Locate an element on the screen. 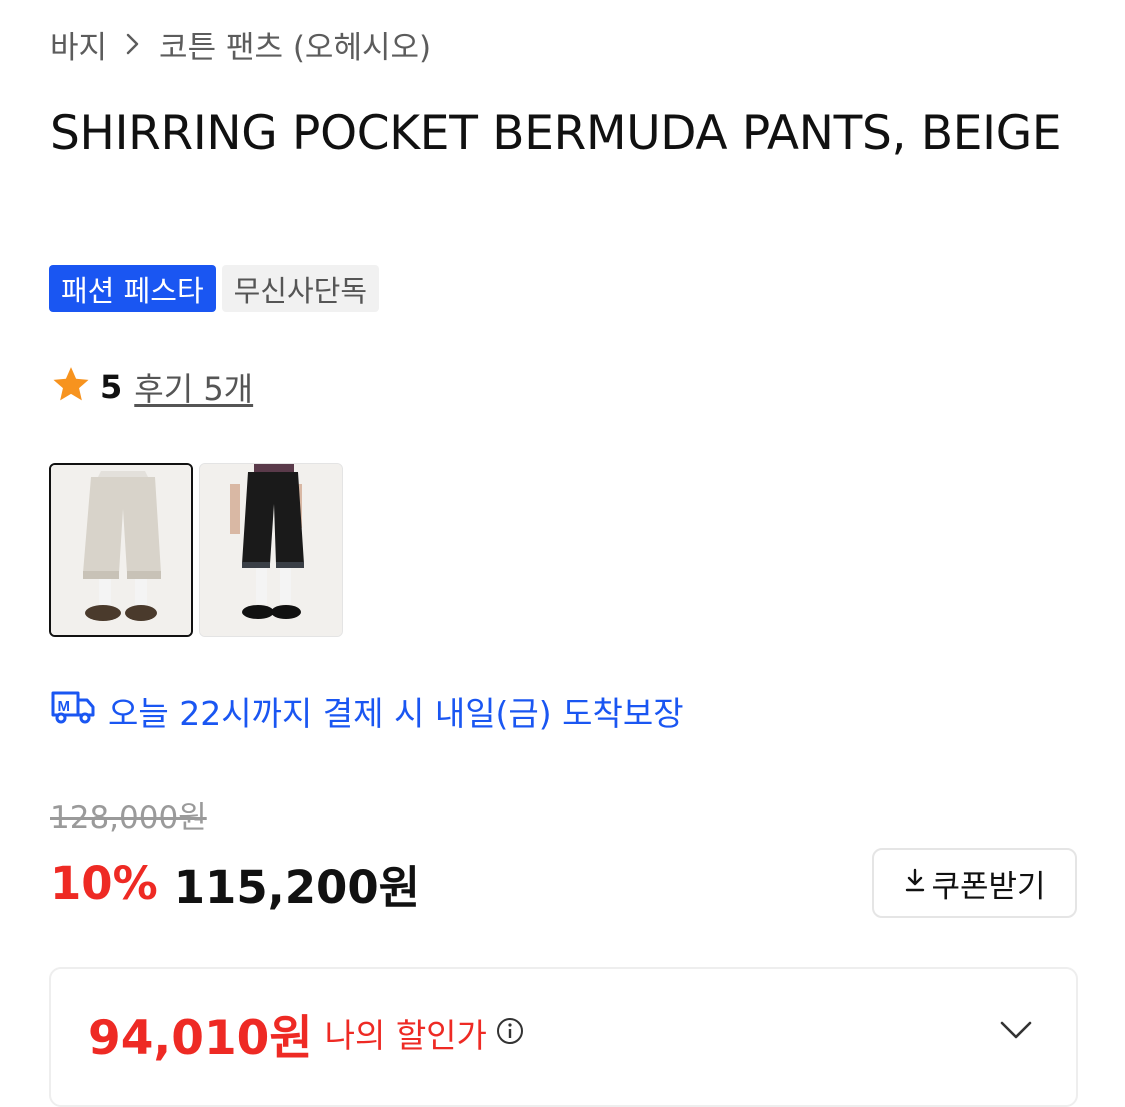 The width and height of the screenshot is (1125, 1107). thumbnail-black is located at coordinates (271, 550).